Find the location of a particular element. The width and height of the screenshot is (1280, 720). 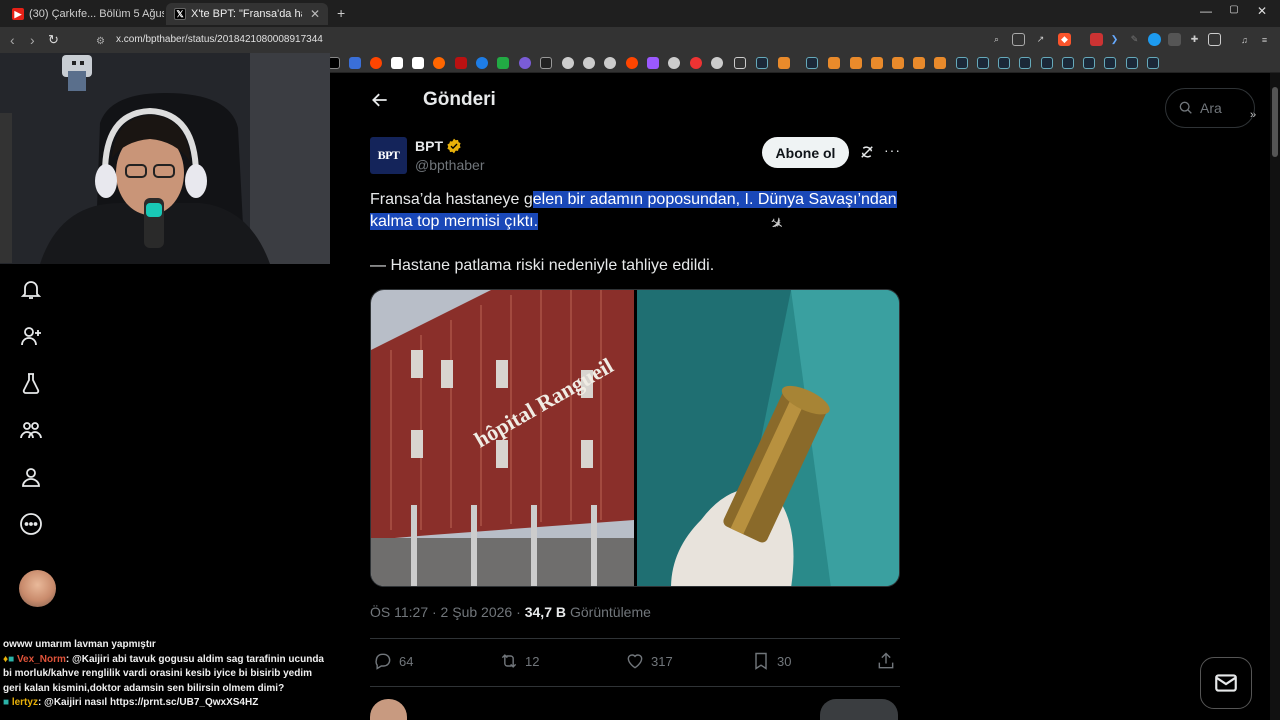

like-button: 317 is located at coordinates (649, 661).